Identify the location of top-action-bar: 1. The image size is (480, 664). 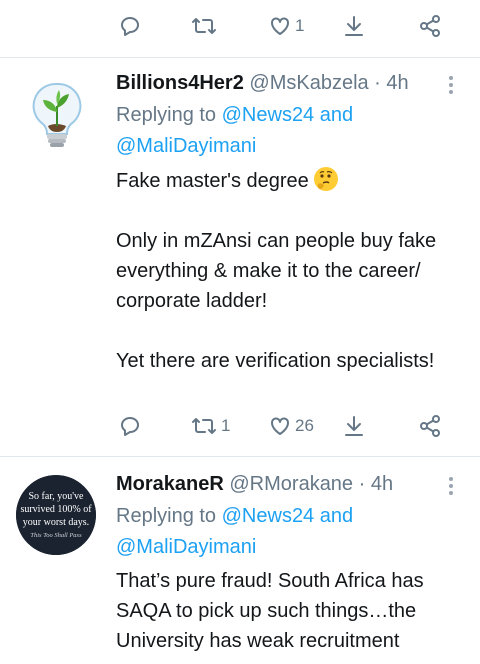
(240, 26).